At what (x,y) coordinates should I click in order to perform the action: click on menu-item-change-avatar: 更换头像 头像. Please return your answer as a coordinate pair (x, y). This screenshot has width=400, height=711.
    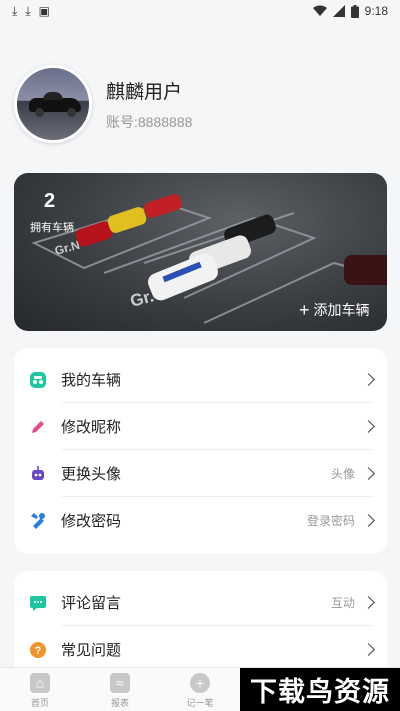
    Looking at the image, I should click on (200, 473).